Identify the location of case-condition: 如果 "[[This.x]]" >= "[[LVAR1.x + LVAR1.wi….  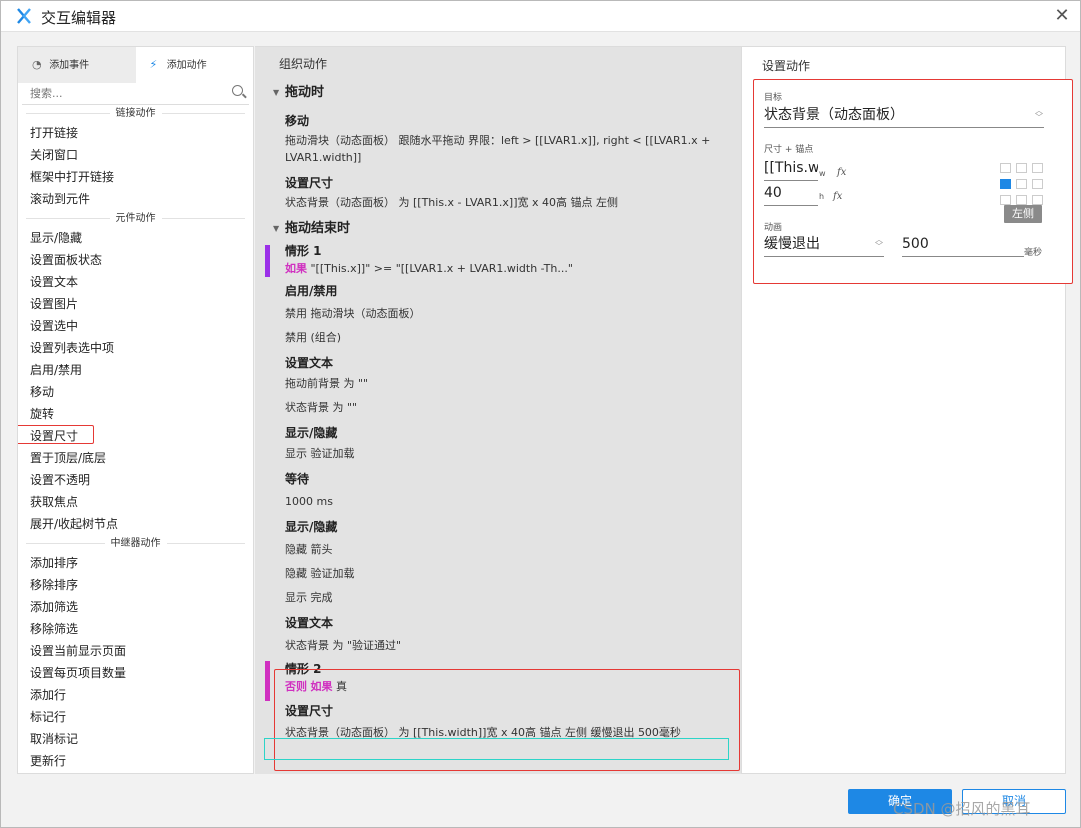
(429, 268).